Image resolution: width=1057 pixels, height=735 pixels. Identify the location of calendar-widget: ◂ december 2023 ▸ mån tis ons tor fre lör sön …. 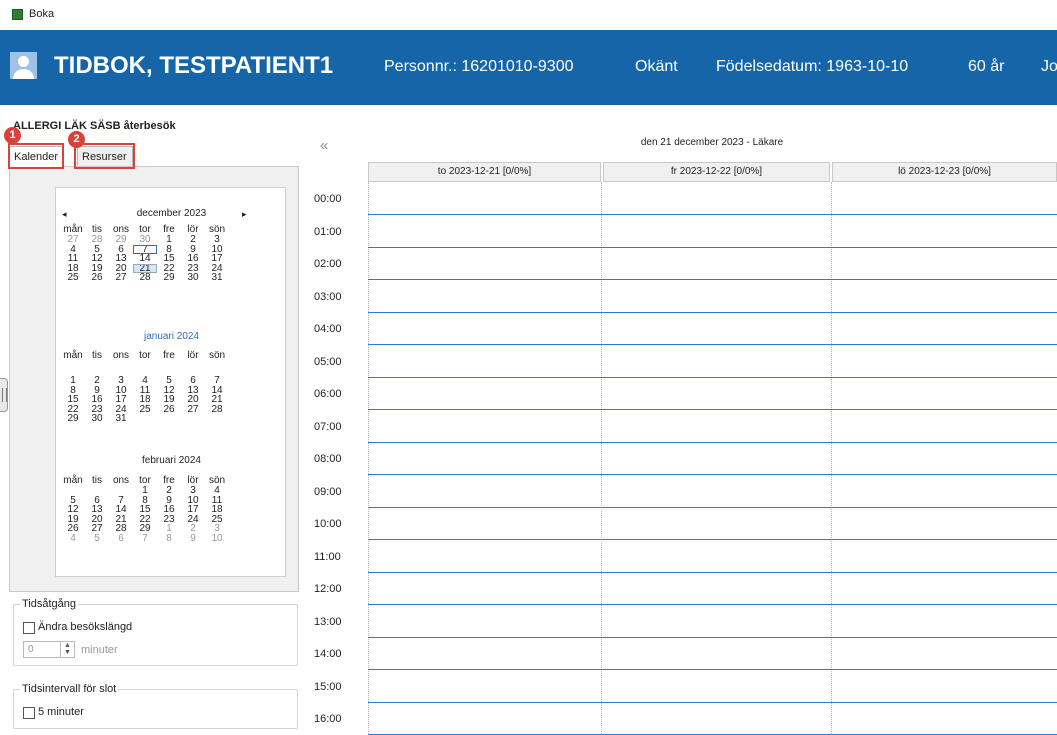
(170, 382).